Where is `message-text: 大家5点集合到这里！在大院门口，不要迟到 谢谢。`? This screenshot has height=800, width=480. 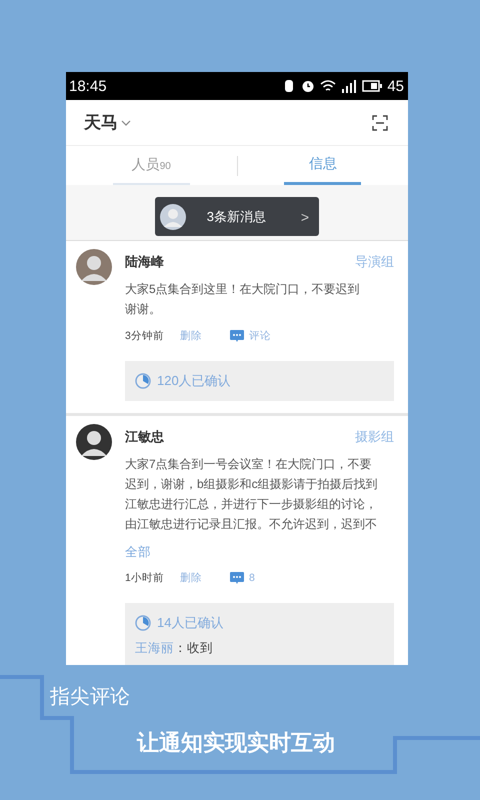 message-text: 大家5点集合到这里！在大院门口，不要迟到 谢谢。 is located at coordinates (243, 299).